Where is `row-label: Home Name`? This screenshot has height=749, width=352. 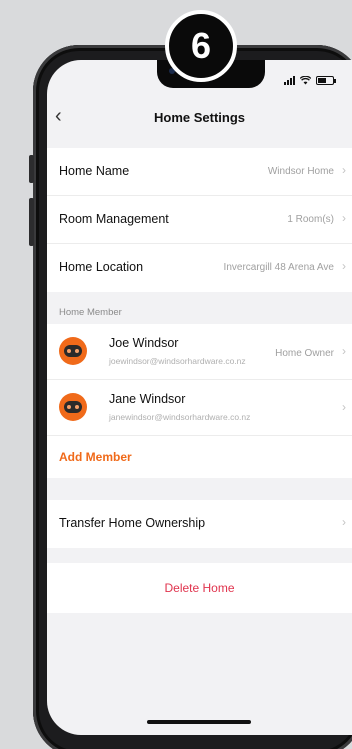
row-label: Home Name is located at coordinates (94, 171).